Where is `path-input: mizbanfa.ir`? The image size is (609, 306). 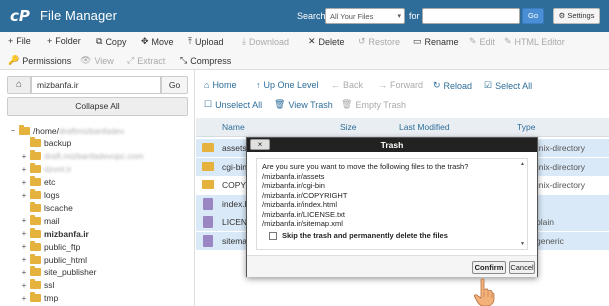
path-input: mizbanfa.ir is located at coordinates (96, 85).